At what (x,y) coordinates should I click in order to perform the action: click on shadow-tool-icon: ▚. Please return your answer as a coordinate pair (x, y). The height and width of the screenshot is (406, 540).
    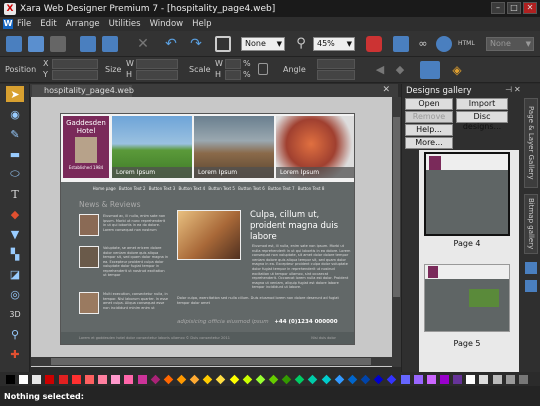
    Looking at the image, I should click on (15, 254).